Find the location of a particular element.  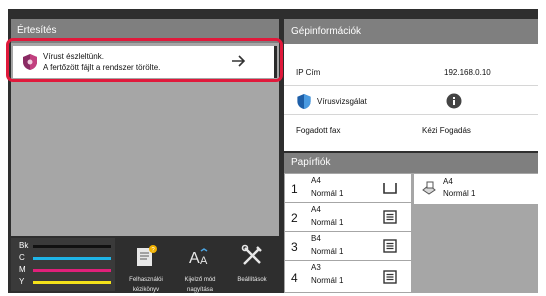

tray-2: 2 A4 Normál 1 is located at coordinates (348, 217).